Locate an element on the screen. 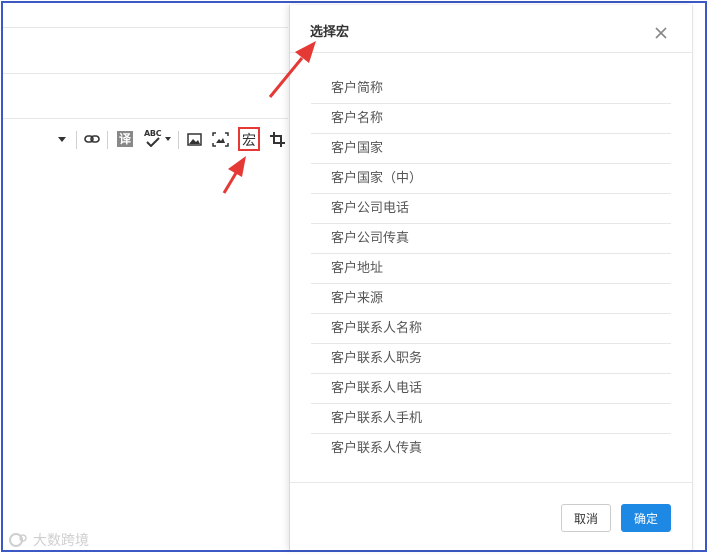  macro-item: 客户国家（中） is located at coordinates (491, 179).